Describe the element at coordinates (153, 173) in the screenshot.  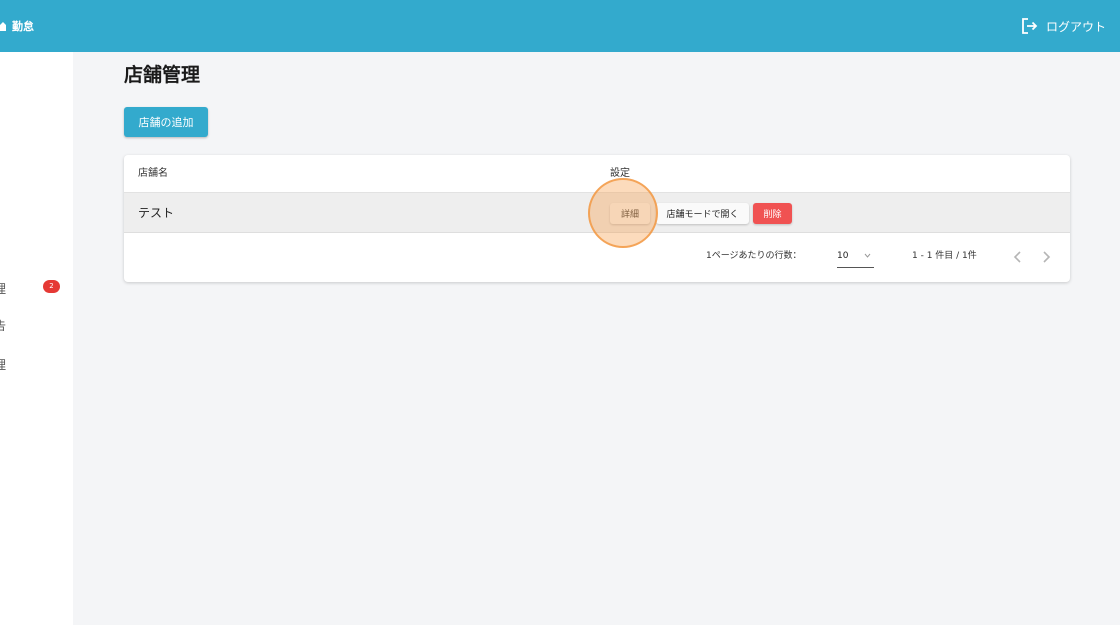
I see `column-header-store-name: 店舗名` at that location.